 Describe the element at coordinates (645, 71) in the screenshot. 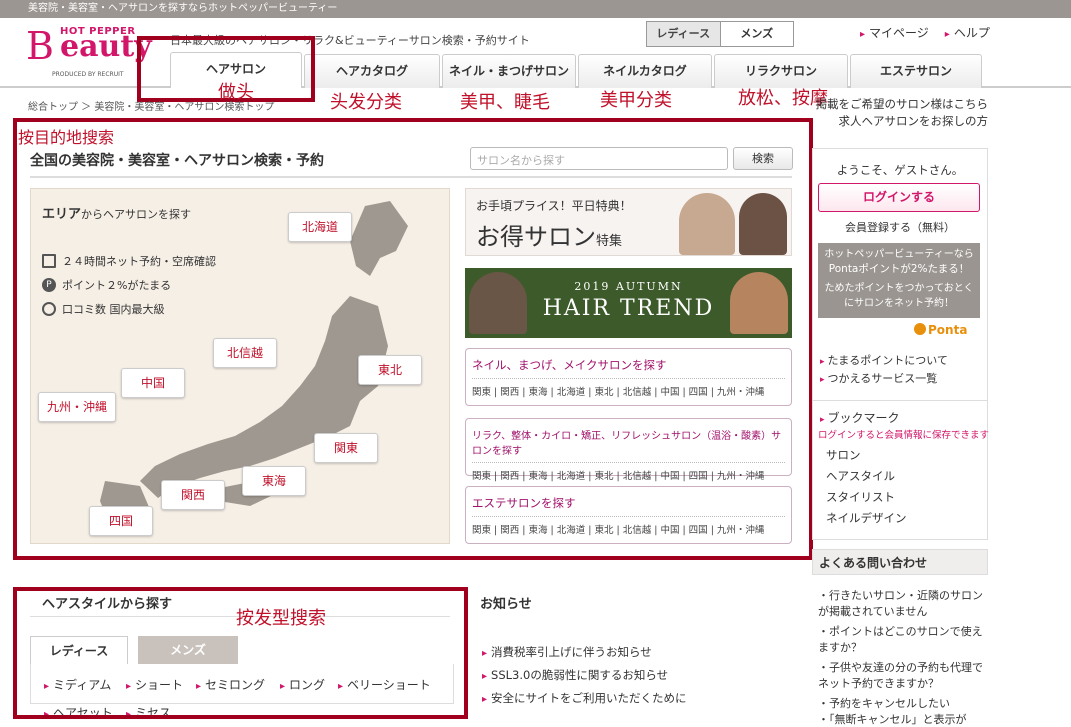

I see `tab-nail-catalog: ネイルカタログ` at that location.